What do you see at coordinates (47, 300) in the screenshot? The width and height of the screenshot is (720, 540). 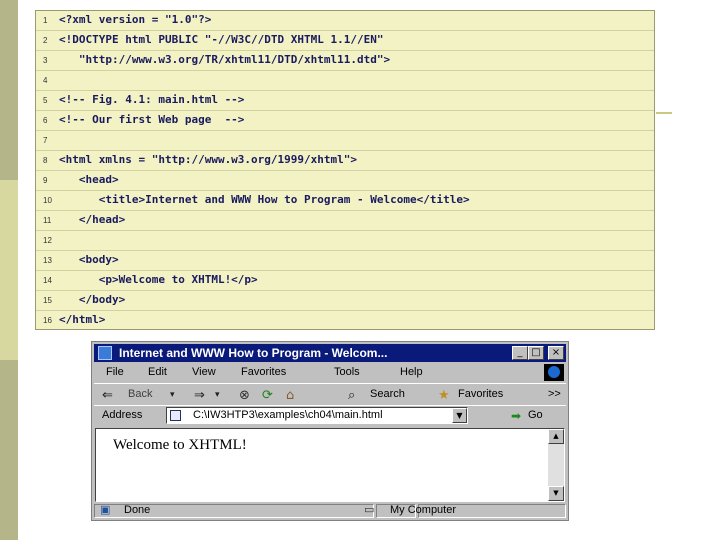 I see `line-number: 15` at bounding box center [47, 300].